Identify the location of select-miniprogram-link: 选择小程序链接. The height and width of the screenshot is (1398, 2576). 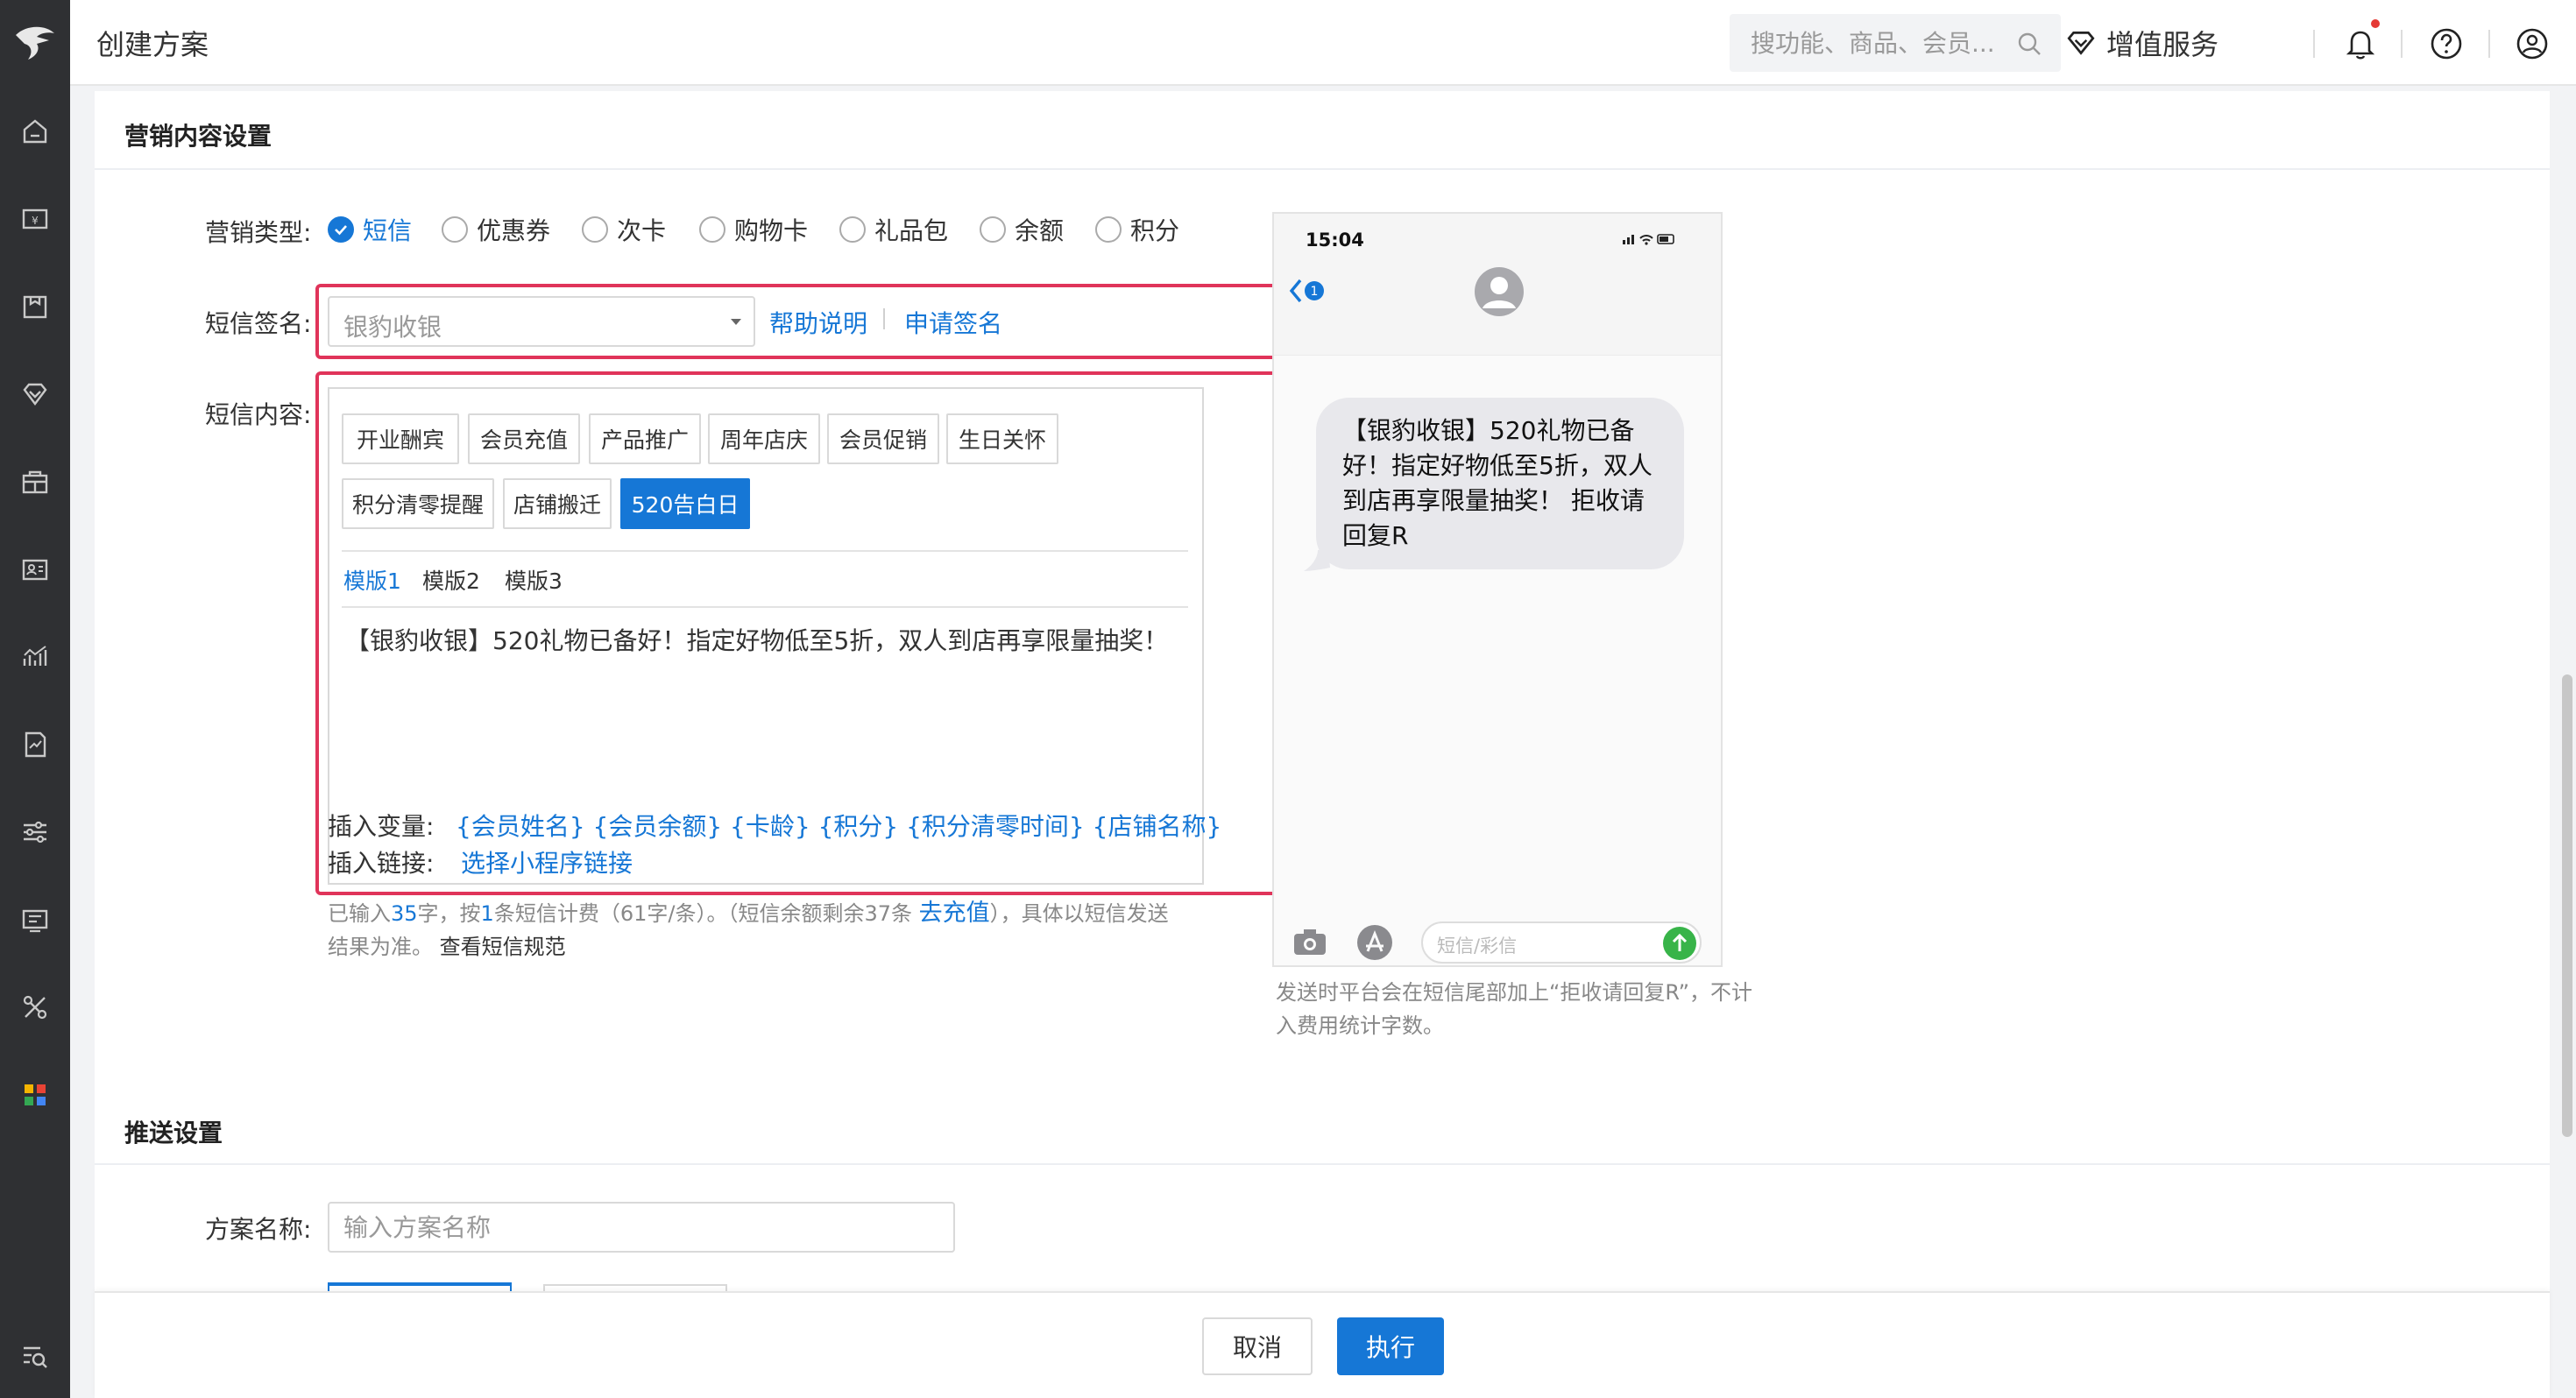
(547, 861).